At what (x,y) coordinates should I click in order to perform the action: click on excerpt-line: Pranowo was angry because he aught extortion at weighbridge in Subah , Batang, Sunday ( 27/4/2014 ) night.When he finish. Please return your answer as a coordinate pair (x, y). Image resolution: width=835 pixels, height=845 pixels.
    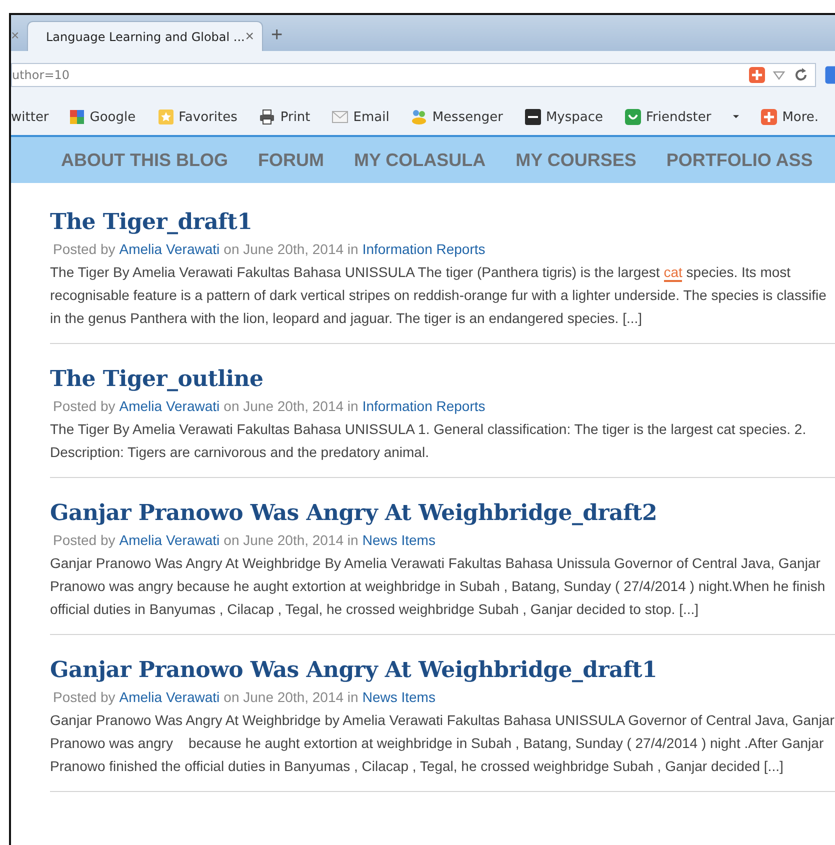
    Looking at the image, I should click on (438, 586).